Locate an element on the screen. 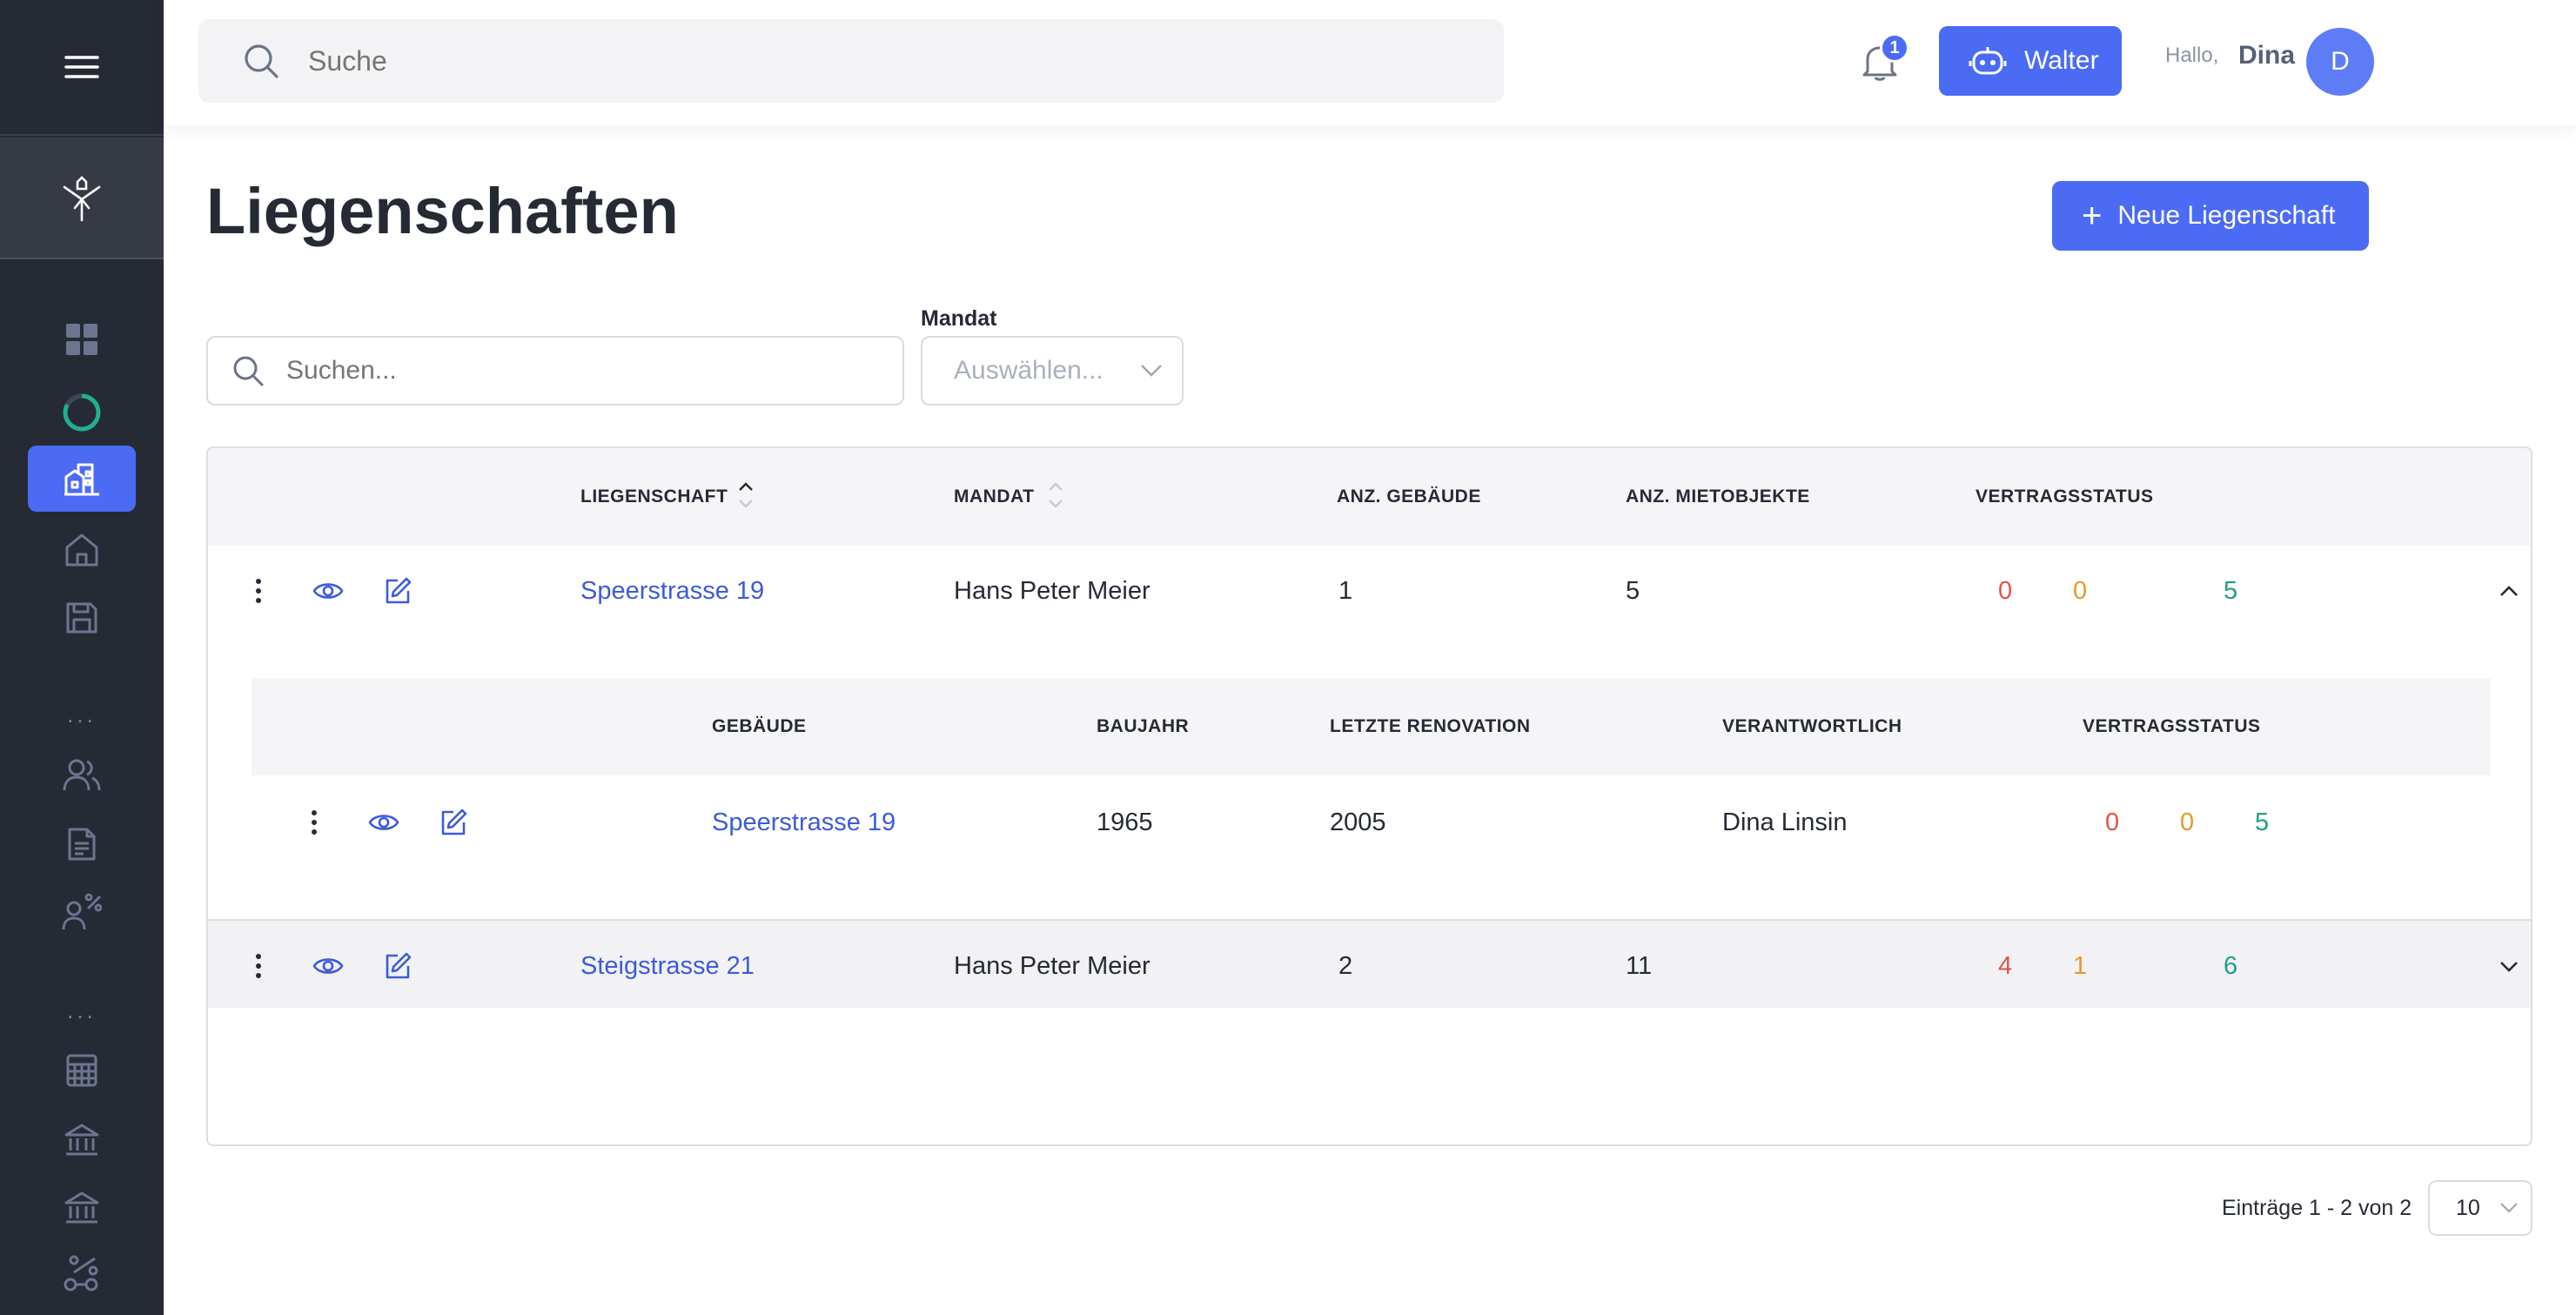 The image size is (2576, 1315). properties-icon is located at coordinates (82, 479).